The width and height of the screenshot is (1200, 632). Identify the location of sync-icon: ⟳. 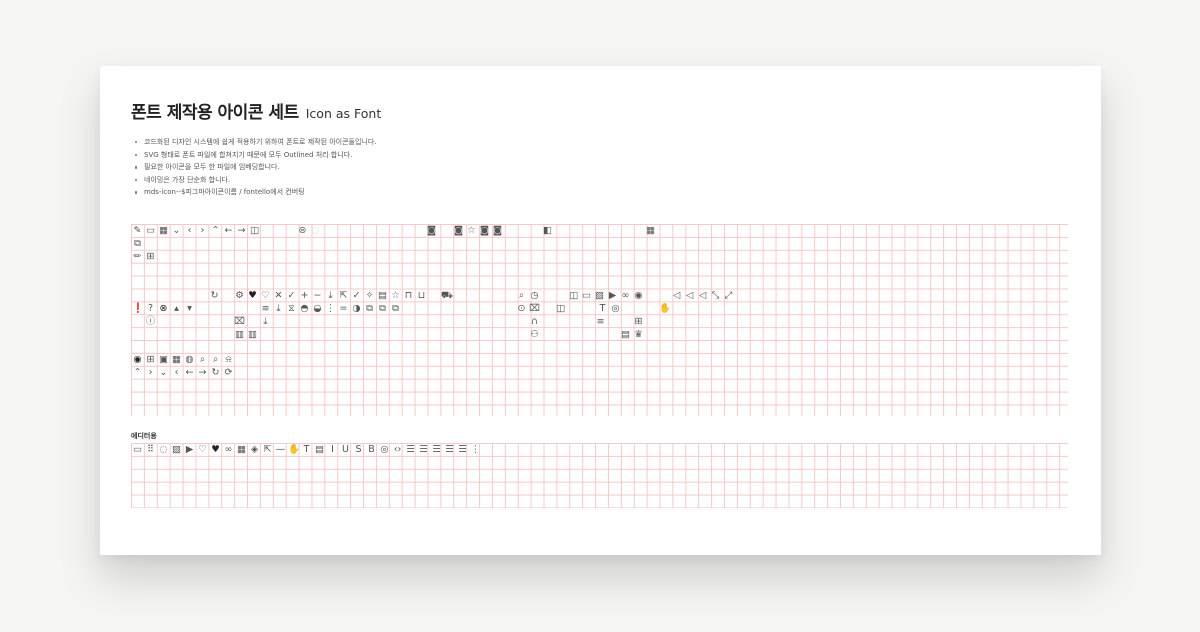
(228, 372).